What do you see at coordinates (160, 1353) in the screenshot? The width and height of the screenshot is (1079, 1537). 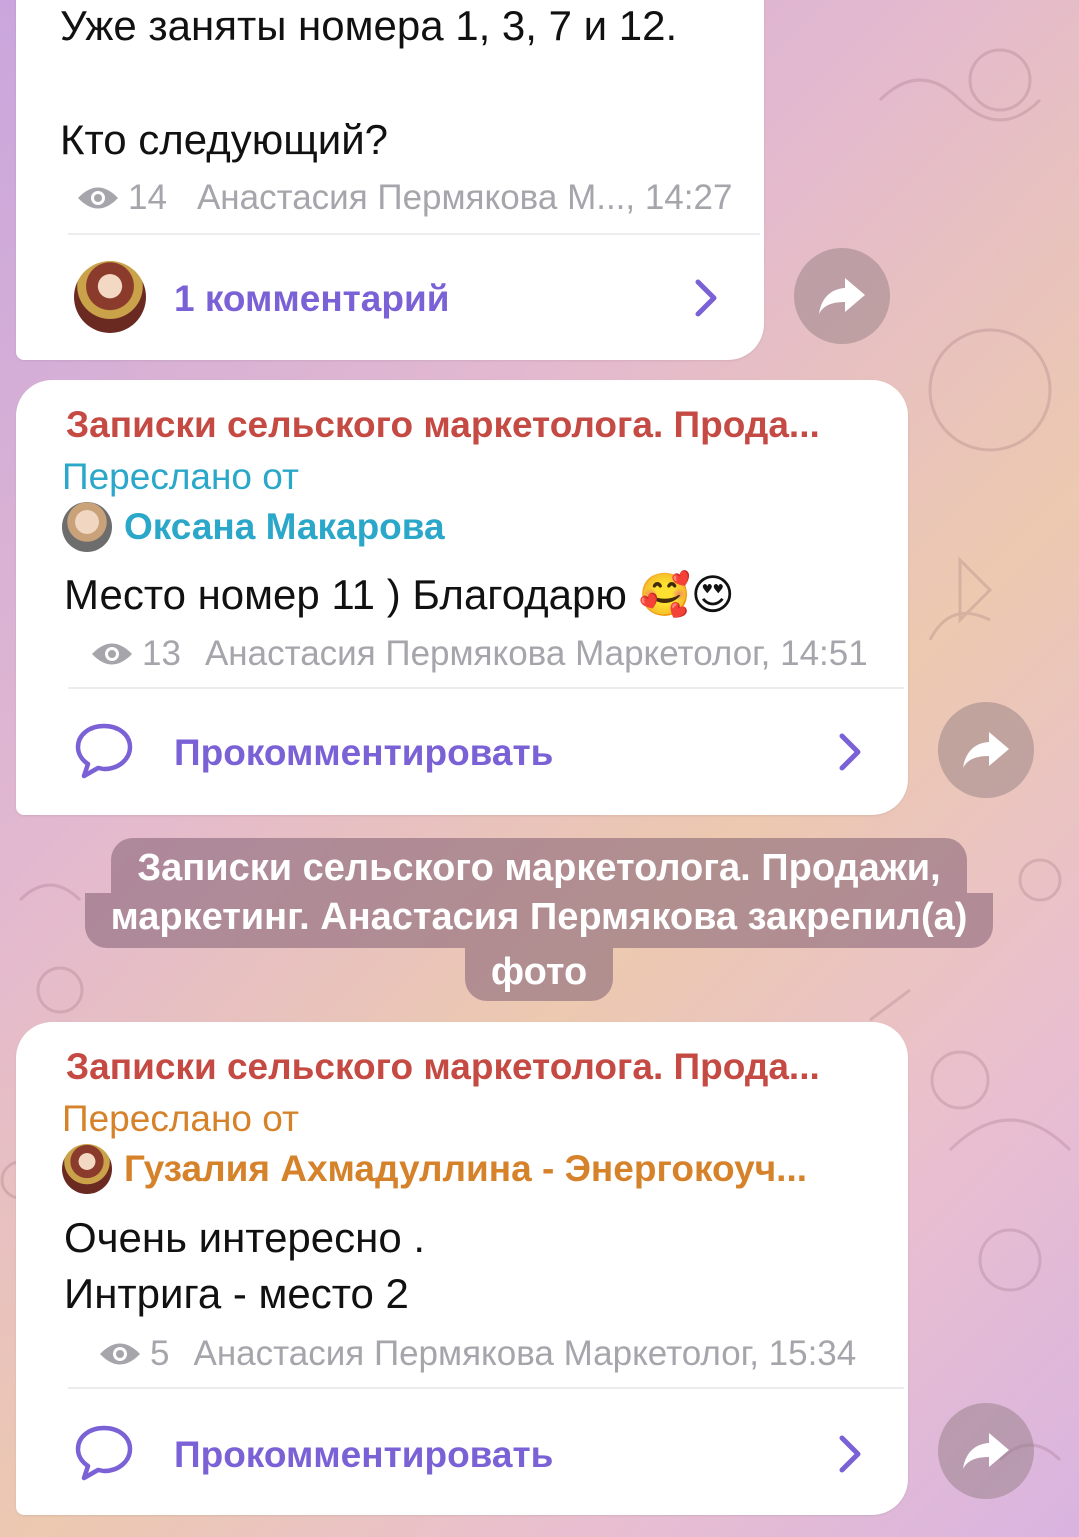 I see `views-count: 5` at bounding box center [160, 1353].